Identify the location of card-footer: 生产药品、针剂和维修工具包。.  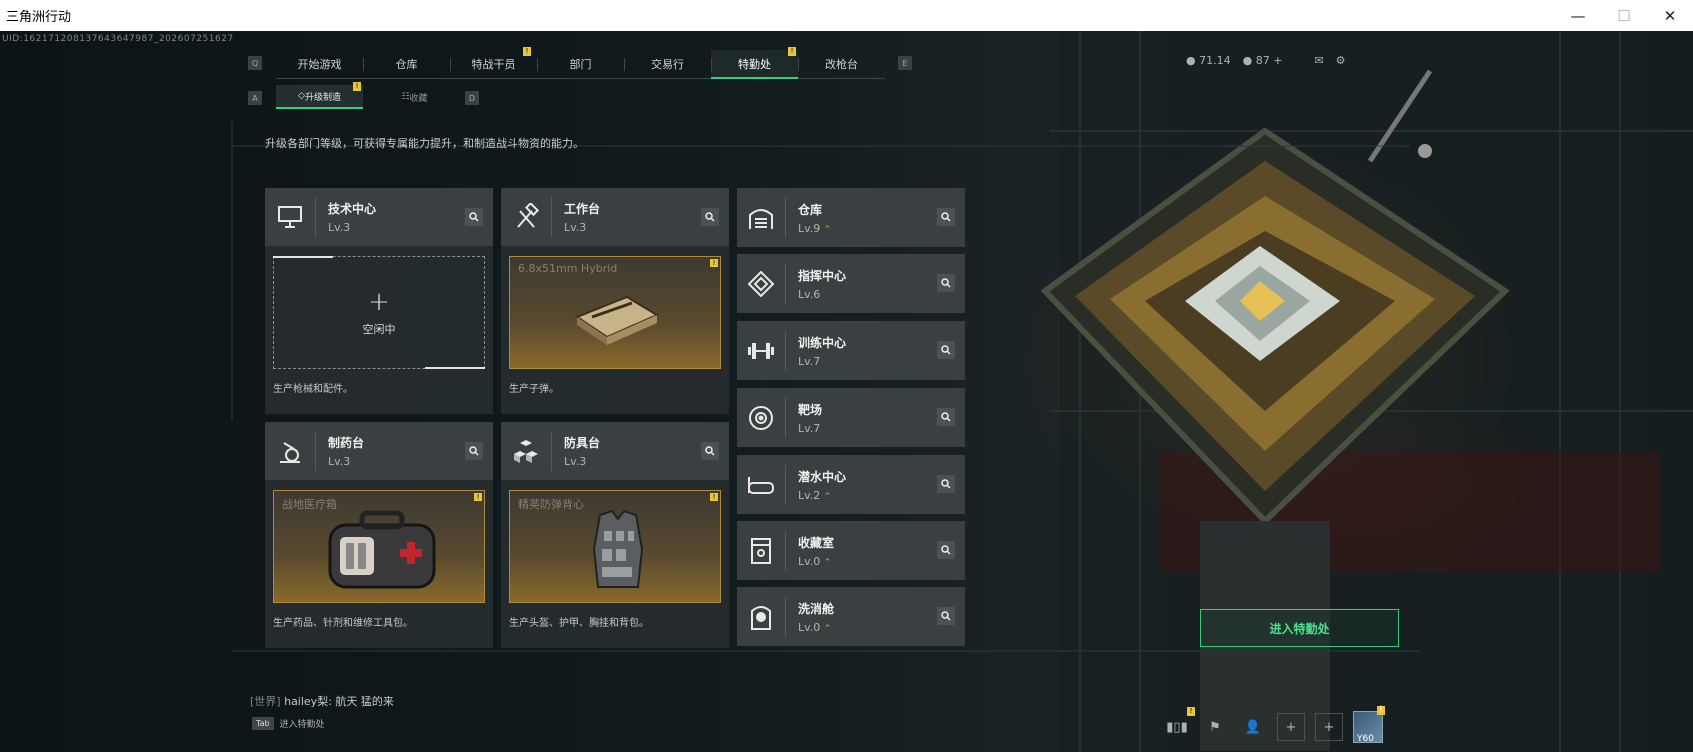
(343, 623).